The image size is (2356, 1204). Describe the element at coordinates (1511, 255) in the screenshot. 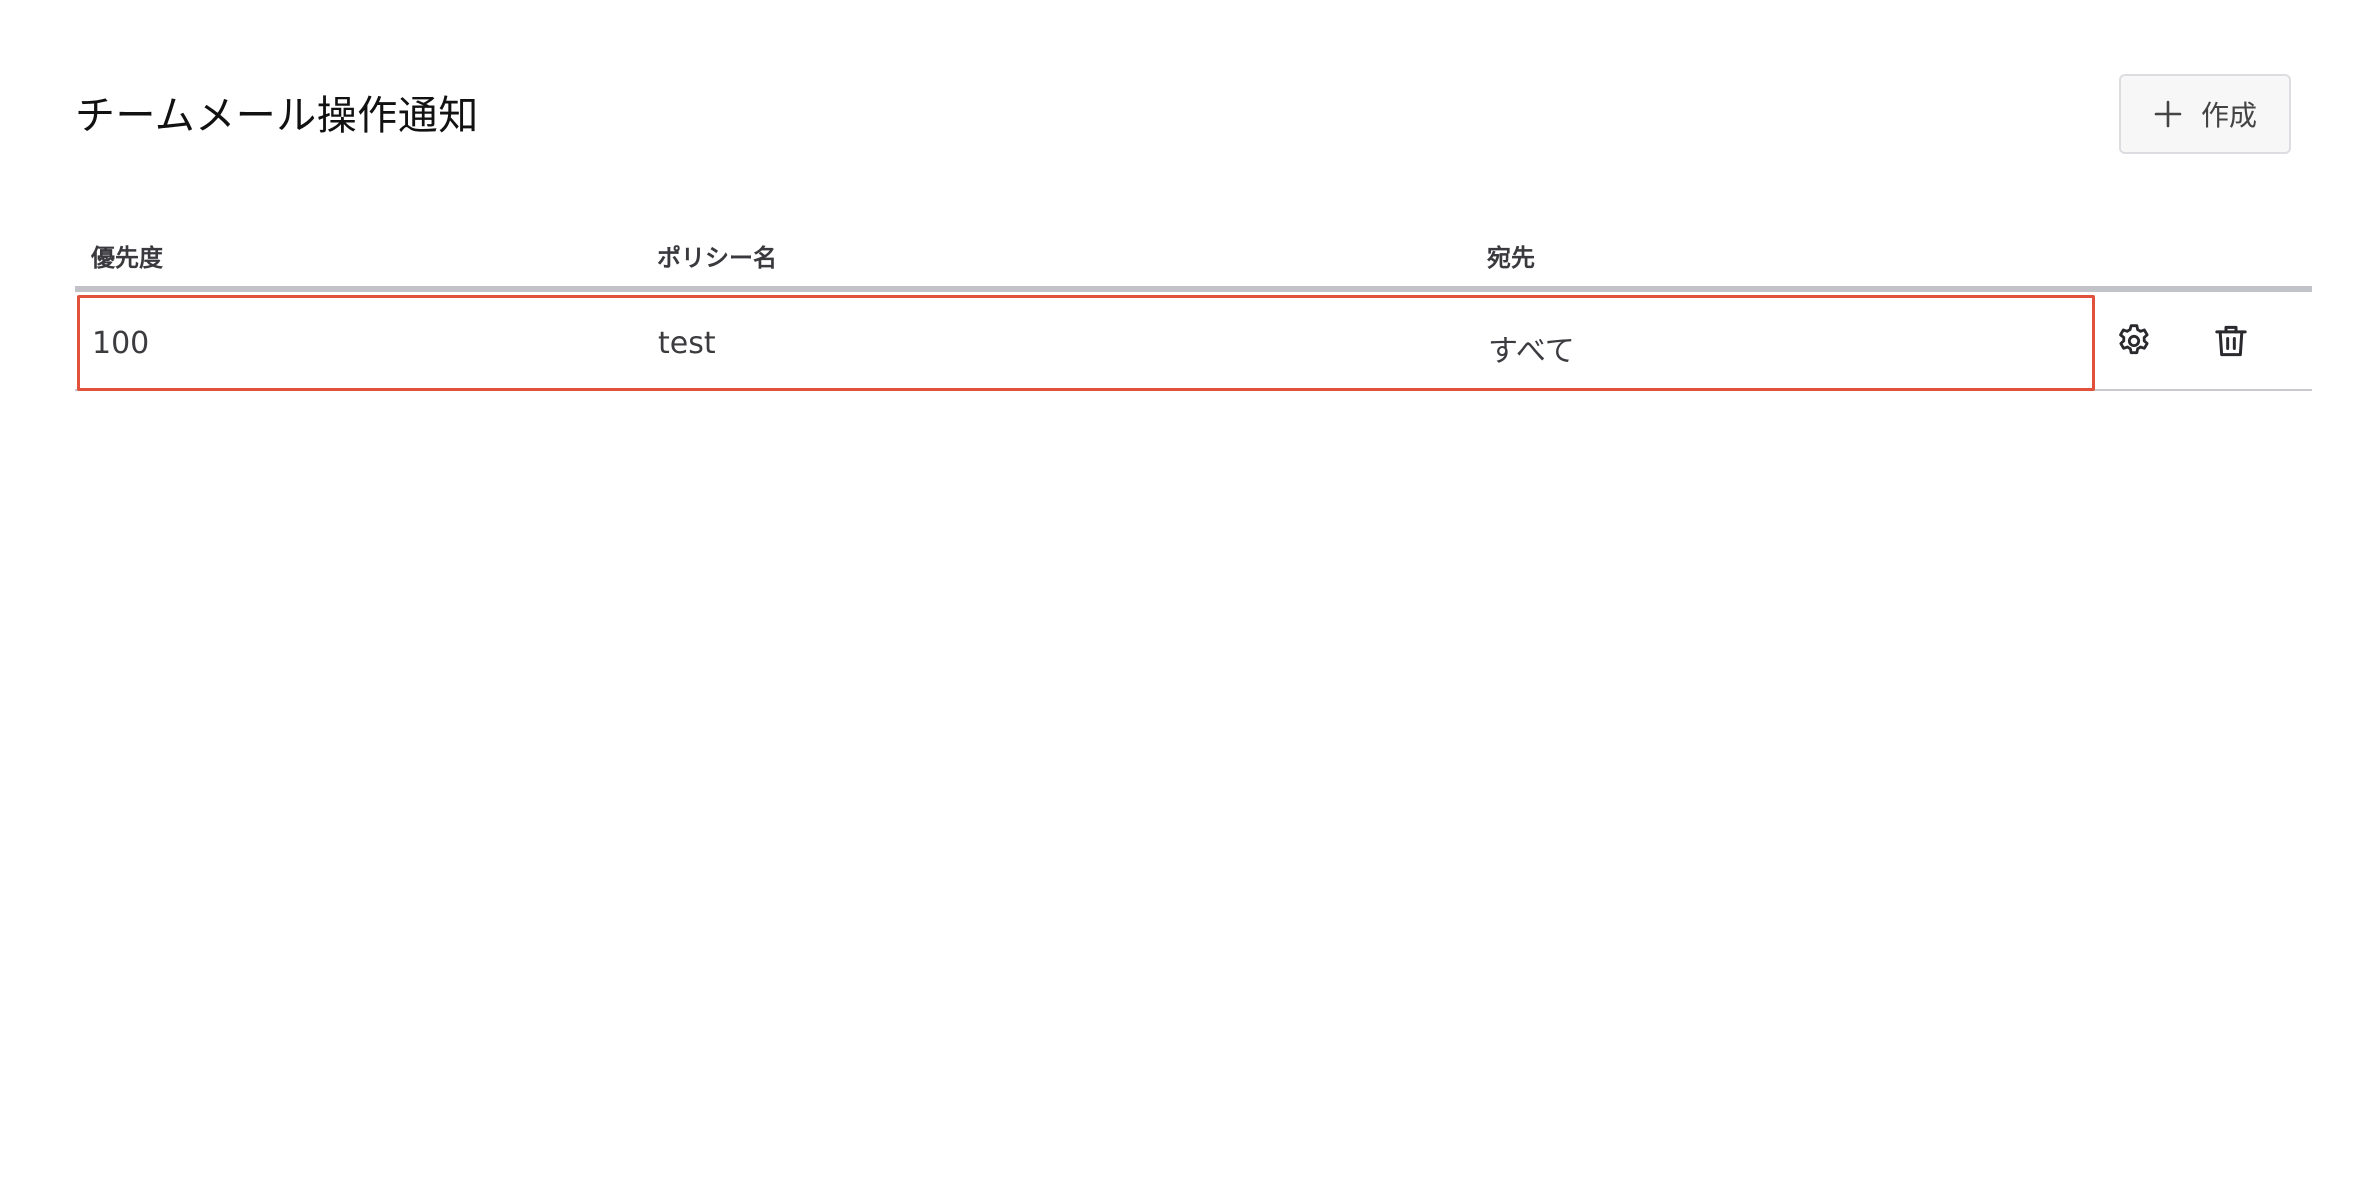

I see `column-header-destination: 宛先` at that location.